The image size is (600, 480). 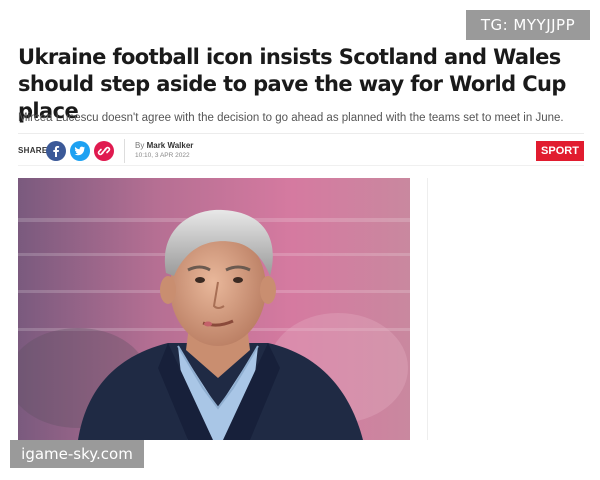 I want to click on publish-date: 10:10, 3 APR 2022, so click(x=162, y=155).